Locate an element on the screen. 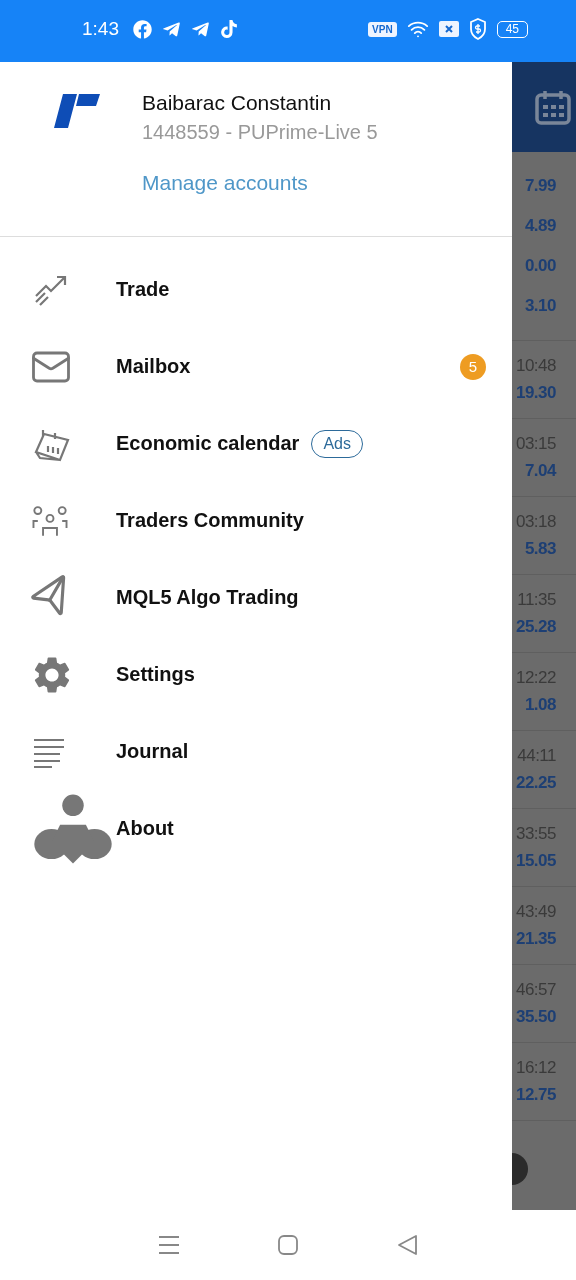 The width and height of the screenshot is (576, 1280). music-note-icon is located at coordinates (229, 29).